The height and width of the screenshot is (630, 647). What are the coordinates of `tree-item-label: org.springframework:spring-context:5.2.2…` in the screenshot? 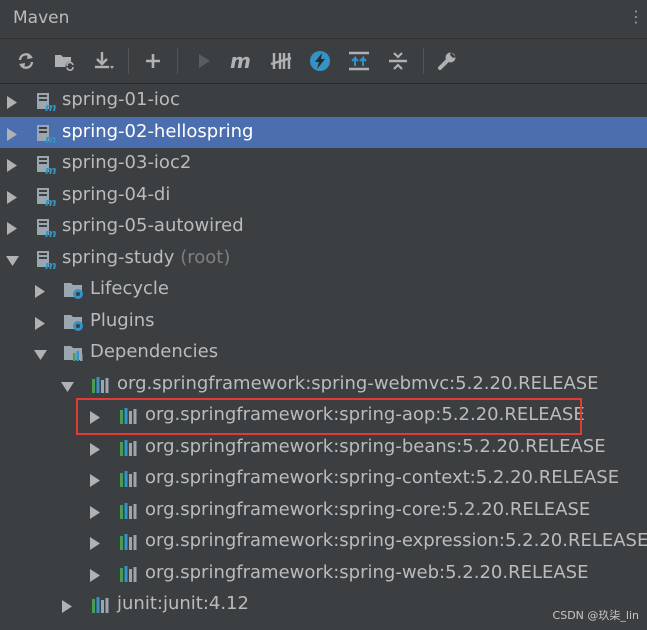 It's located at (382, 478).